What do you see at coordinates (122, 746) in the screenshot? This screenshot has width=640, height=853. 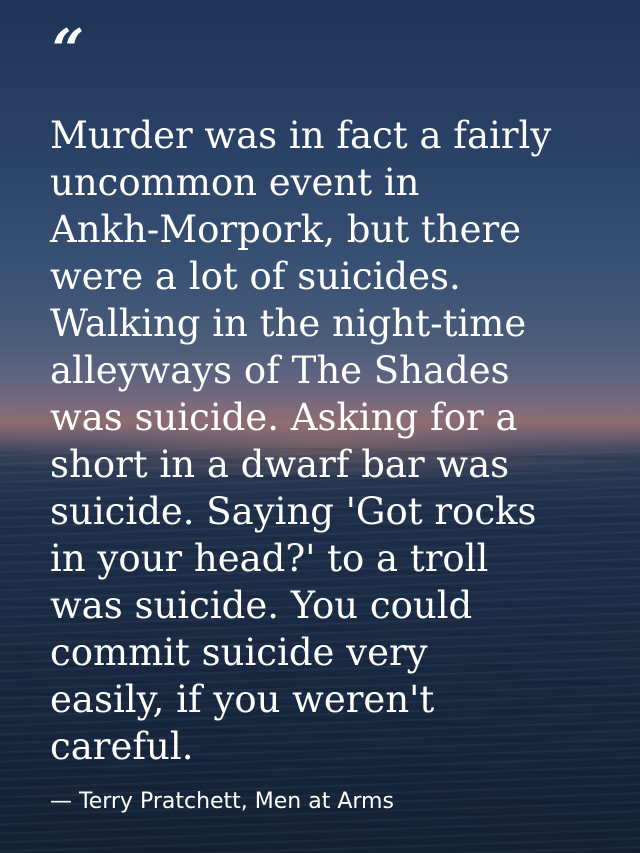 I see `quote-line: careful.` at bounding box center [122, 746].